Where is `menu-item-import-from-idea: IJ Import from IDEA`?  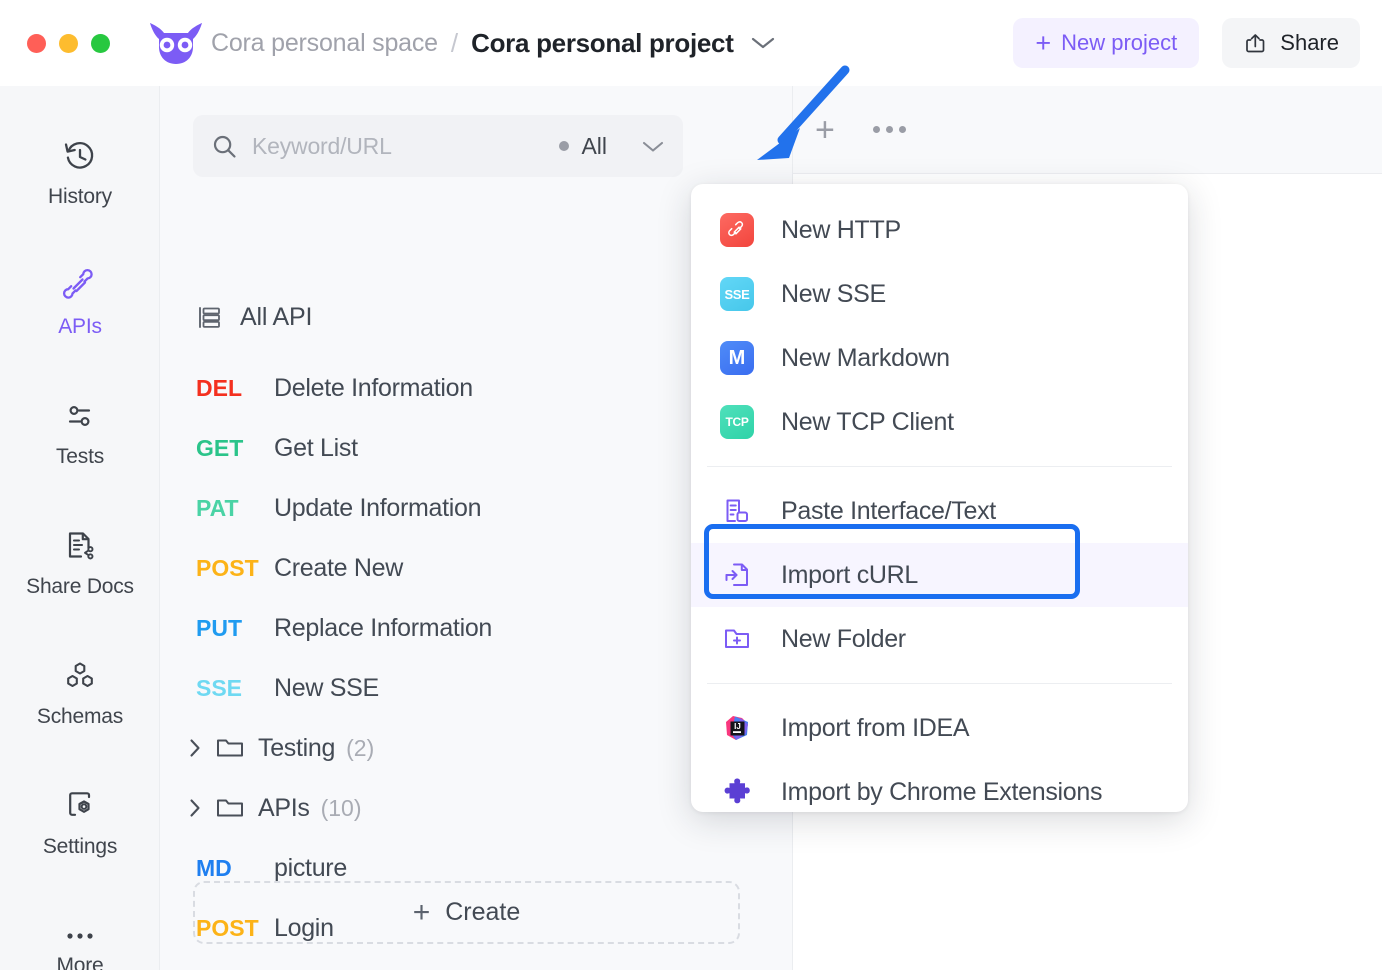
menu-item-import-from-idea: IJ Import from IDEA is located at coordinates (939, 728).